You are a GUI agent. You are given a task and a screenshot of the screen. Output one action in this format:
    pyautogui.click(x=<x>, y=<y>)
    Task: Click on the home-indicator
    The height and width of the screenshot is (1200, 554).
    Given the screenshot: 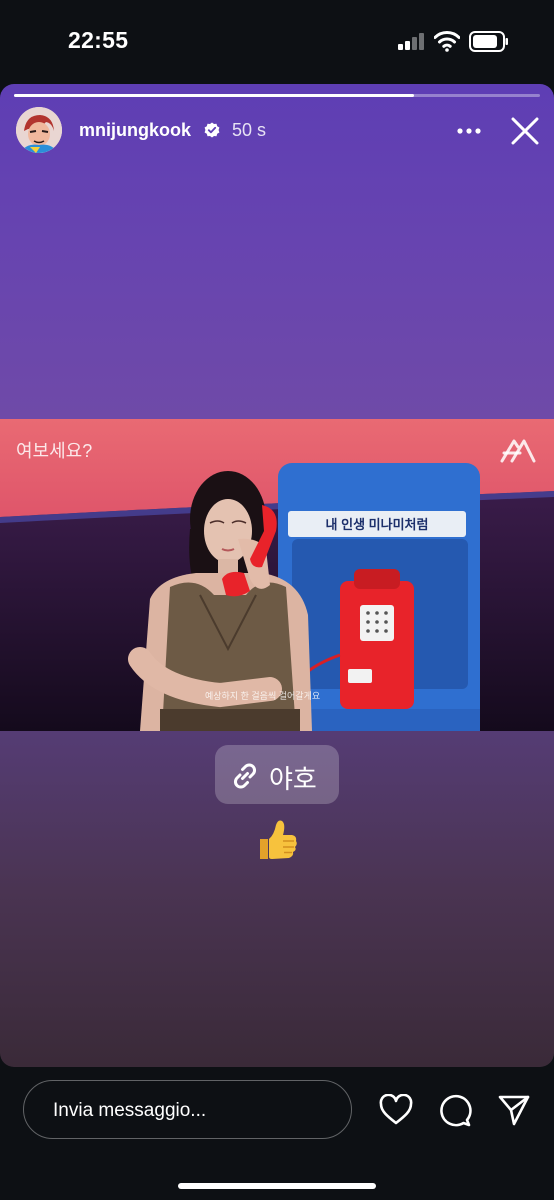 What is the action you would take?
    pyautogui.click(x=277, y=1186)
    